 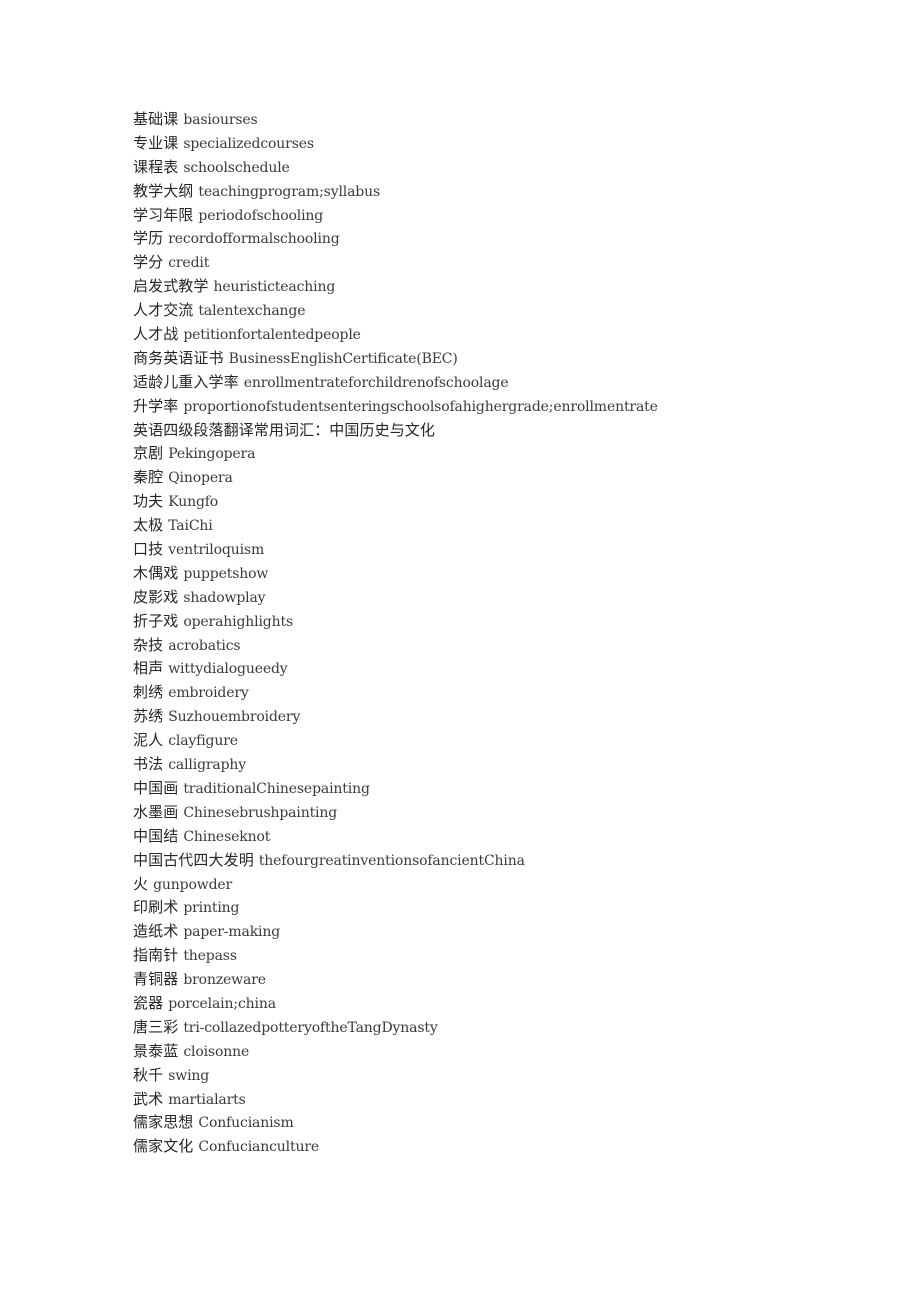 I want to click on english-term: Confucianism, so click(x=246, y=1123).